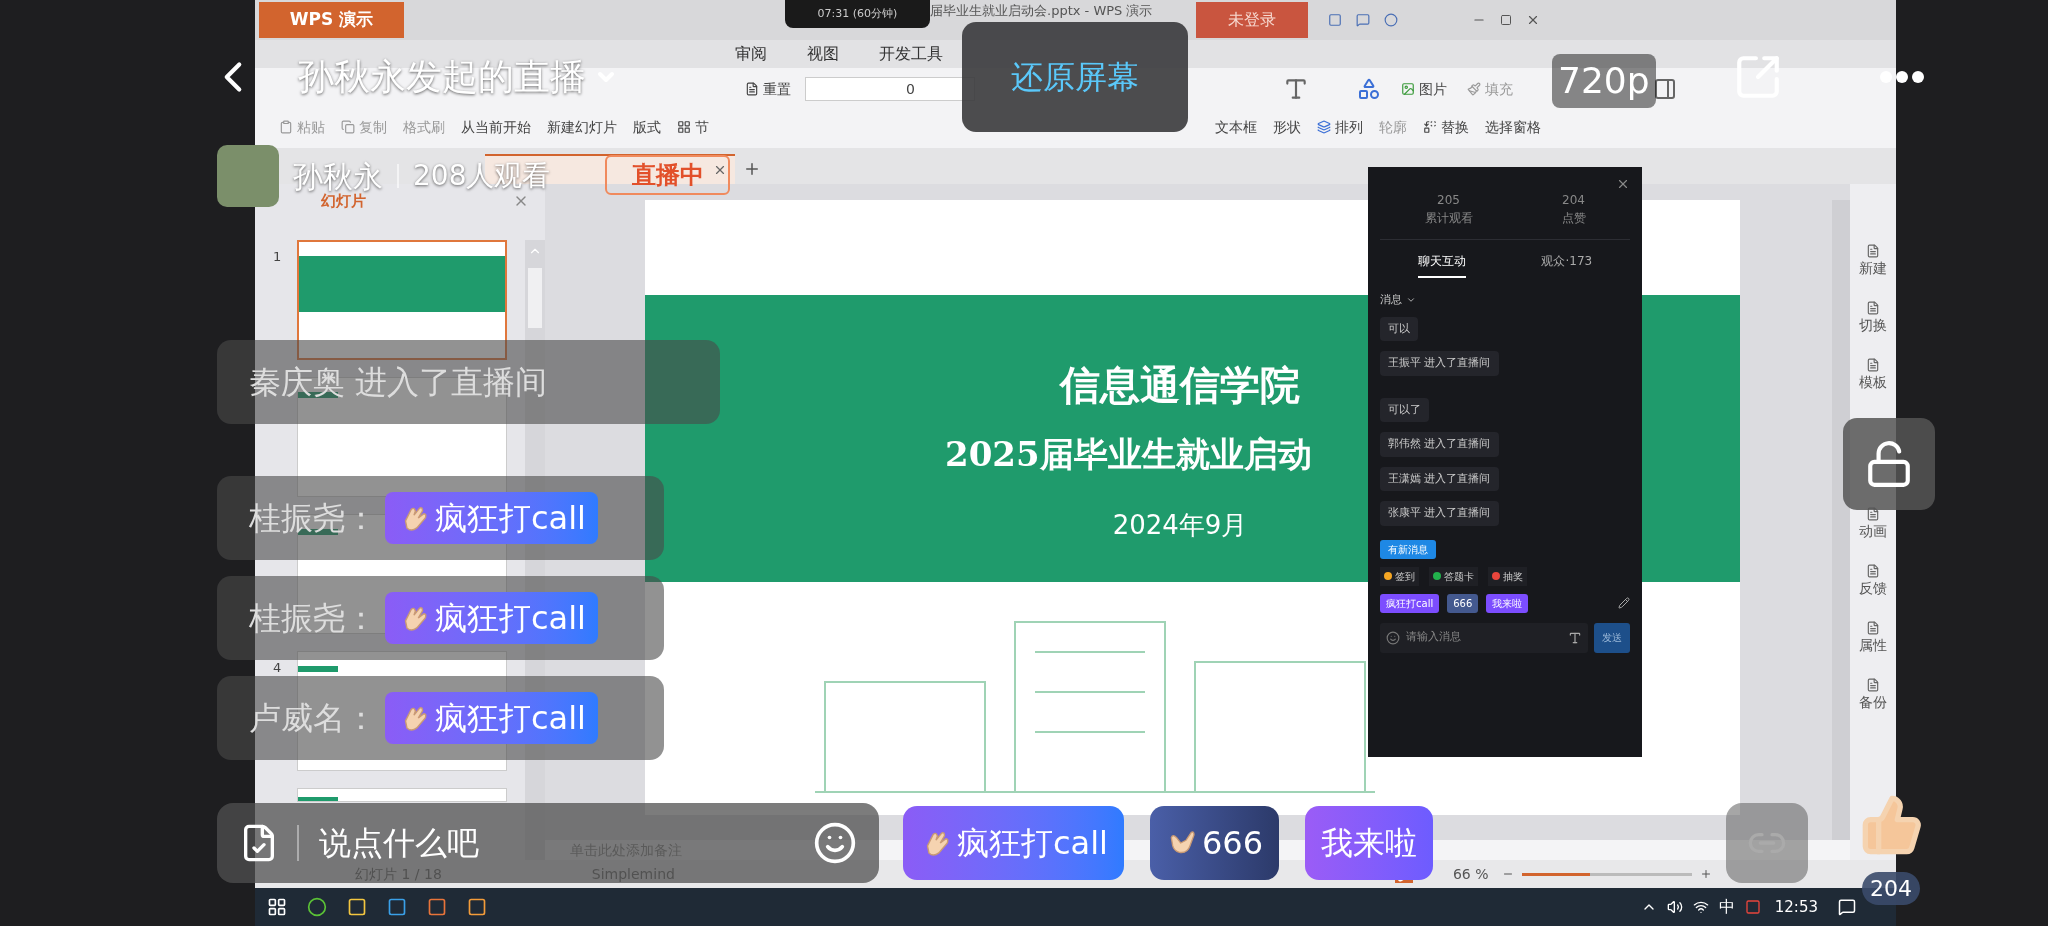 The height and width of the screenshot is (926, 2048). I want to click on chat-message: 可以, so click(1399, 328).